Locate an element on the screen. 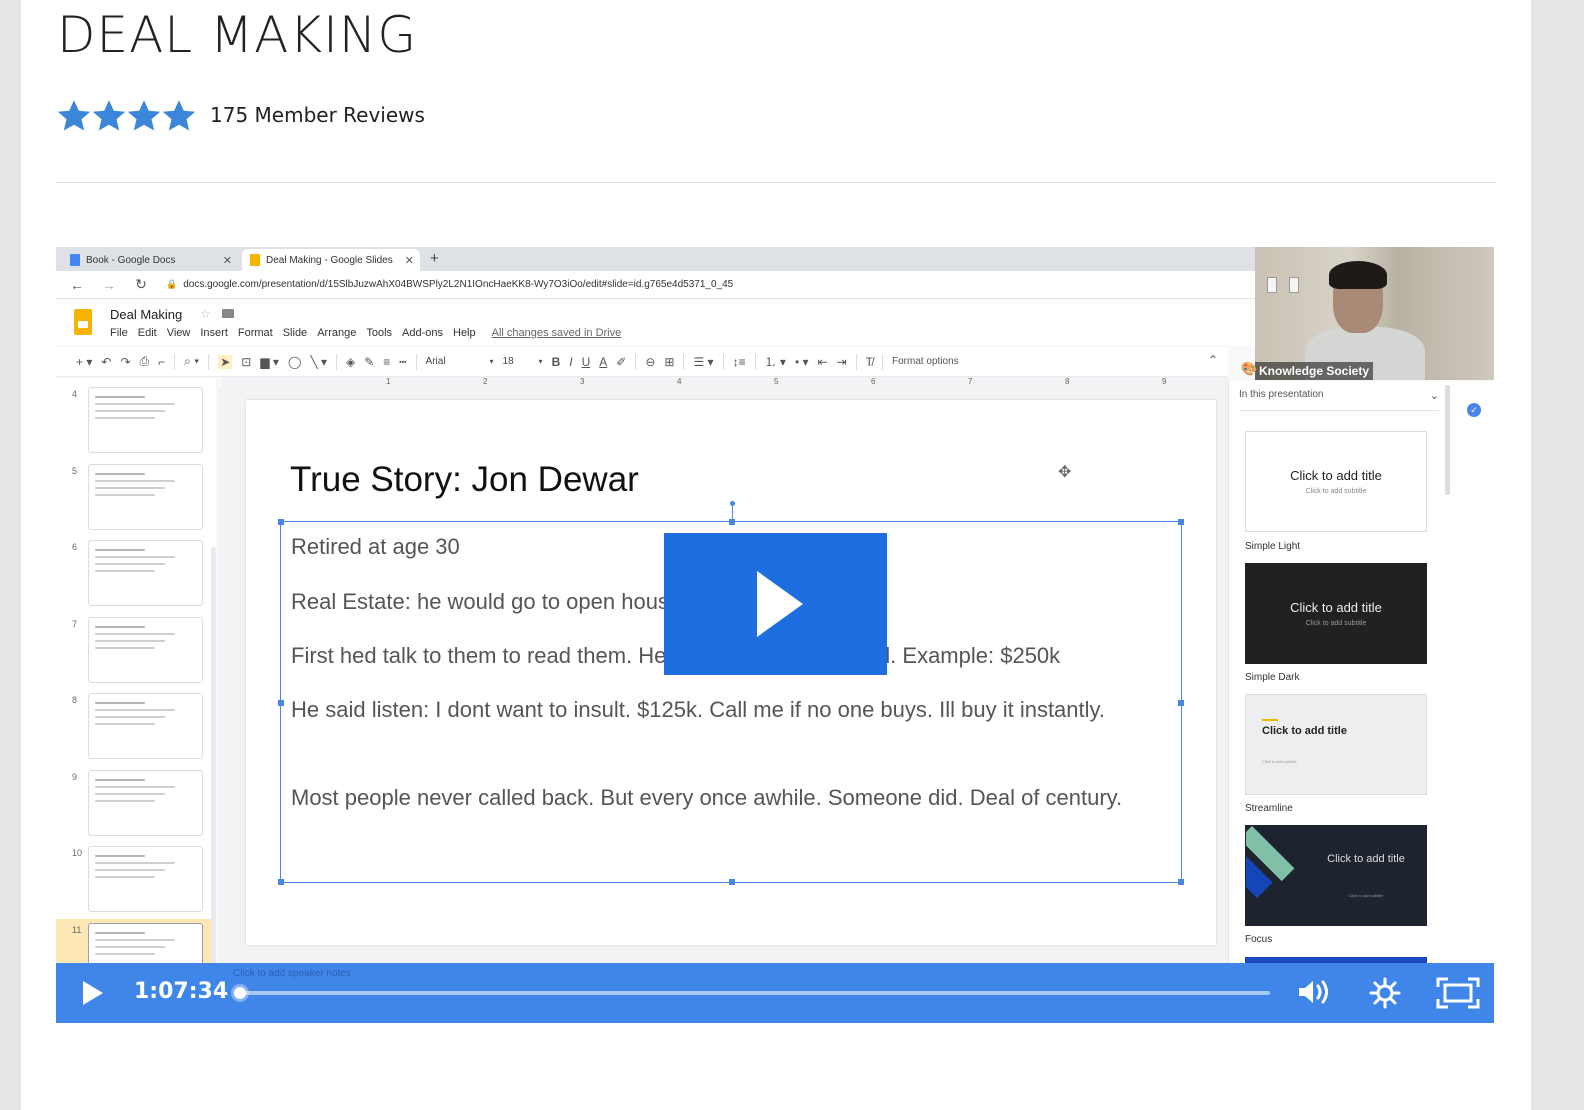  filmstrip-scrollbar is located at coordinates (213, 757).